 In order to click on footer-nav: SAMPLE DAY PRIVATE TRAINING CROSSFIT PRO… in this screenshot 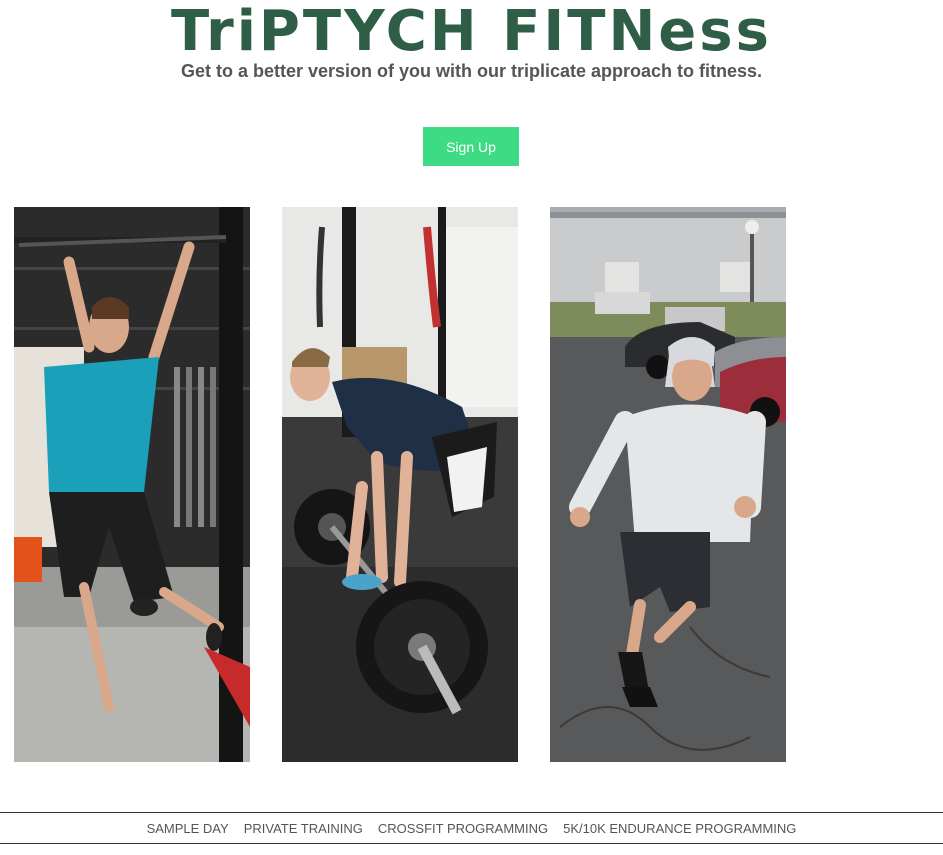, I will do `click(471, 828)`.